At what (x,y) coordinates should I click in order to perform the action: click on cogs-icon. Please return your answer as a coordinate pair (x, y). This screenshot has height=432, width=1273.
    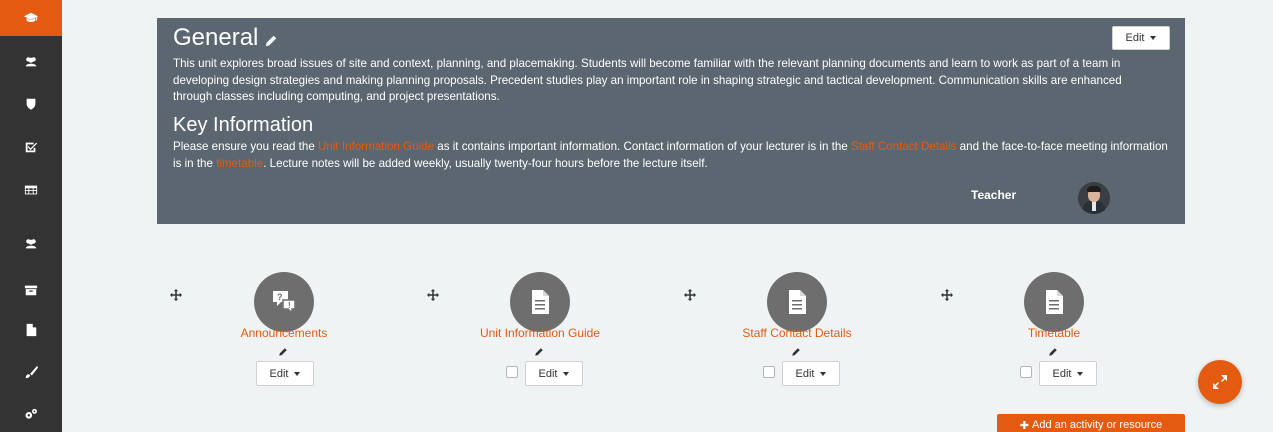
    Looking at the image, I should click on (31, 413).